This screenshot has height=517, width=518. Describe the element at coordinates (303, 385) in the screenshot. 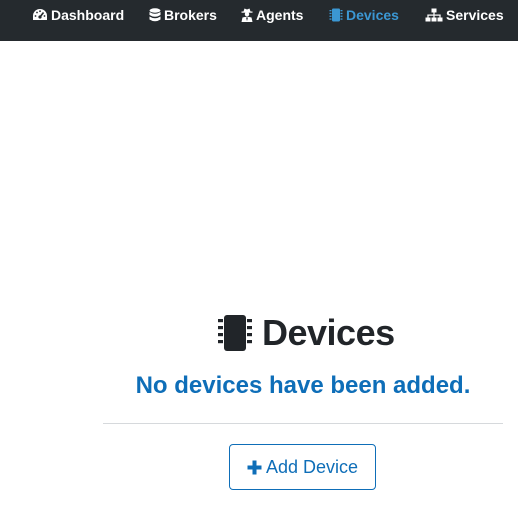

I see `empty-message: No devices have been added.` at that location.